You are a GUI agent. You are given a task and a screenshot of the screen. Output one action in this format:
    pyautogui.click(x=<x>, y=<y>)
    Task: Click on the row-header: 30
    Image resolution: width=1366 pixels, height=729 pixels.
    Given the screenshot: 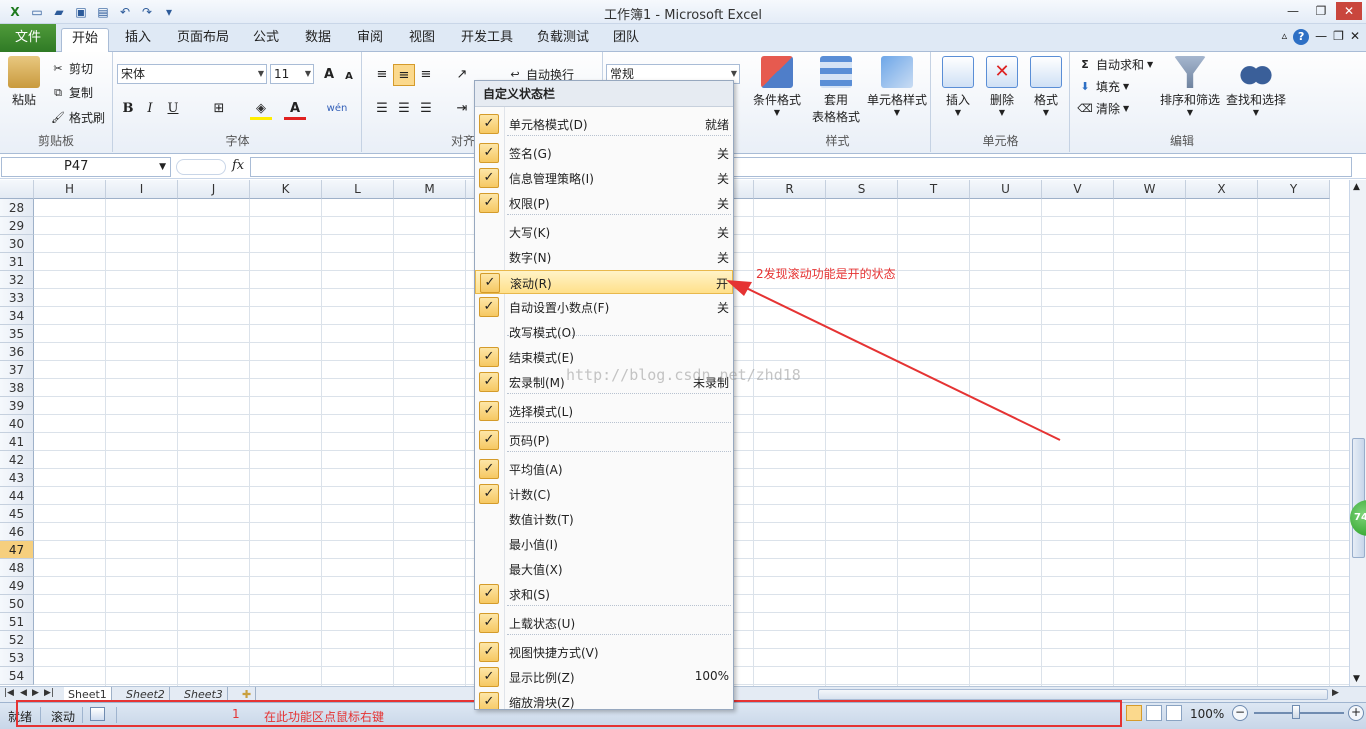 What is the action you would take?
    pyautogui.click(x=17, y=244)
    